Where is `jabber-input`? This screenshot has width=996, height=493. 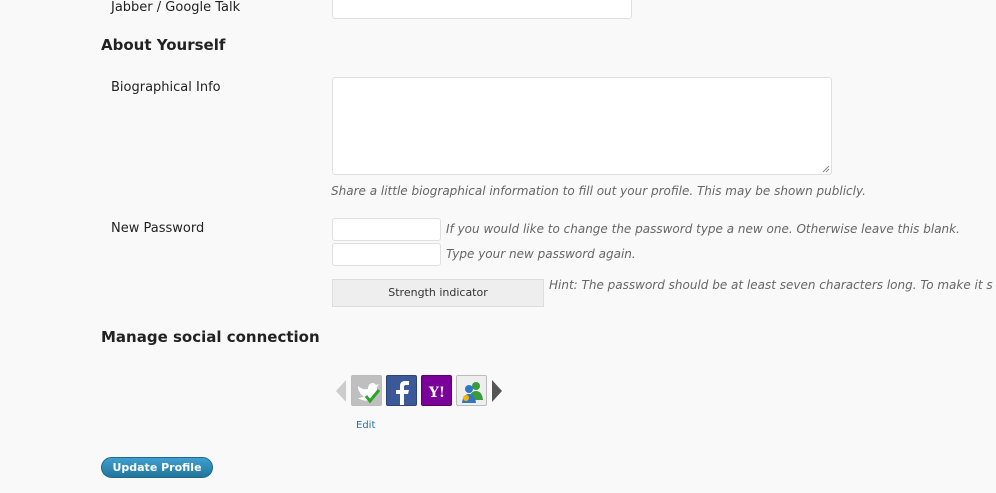
jabber-input is located at coordinates (482, 9).